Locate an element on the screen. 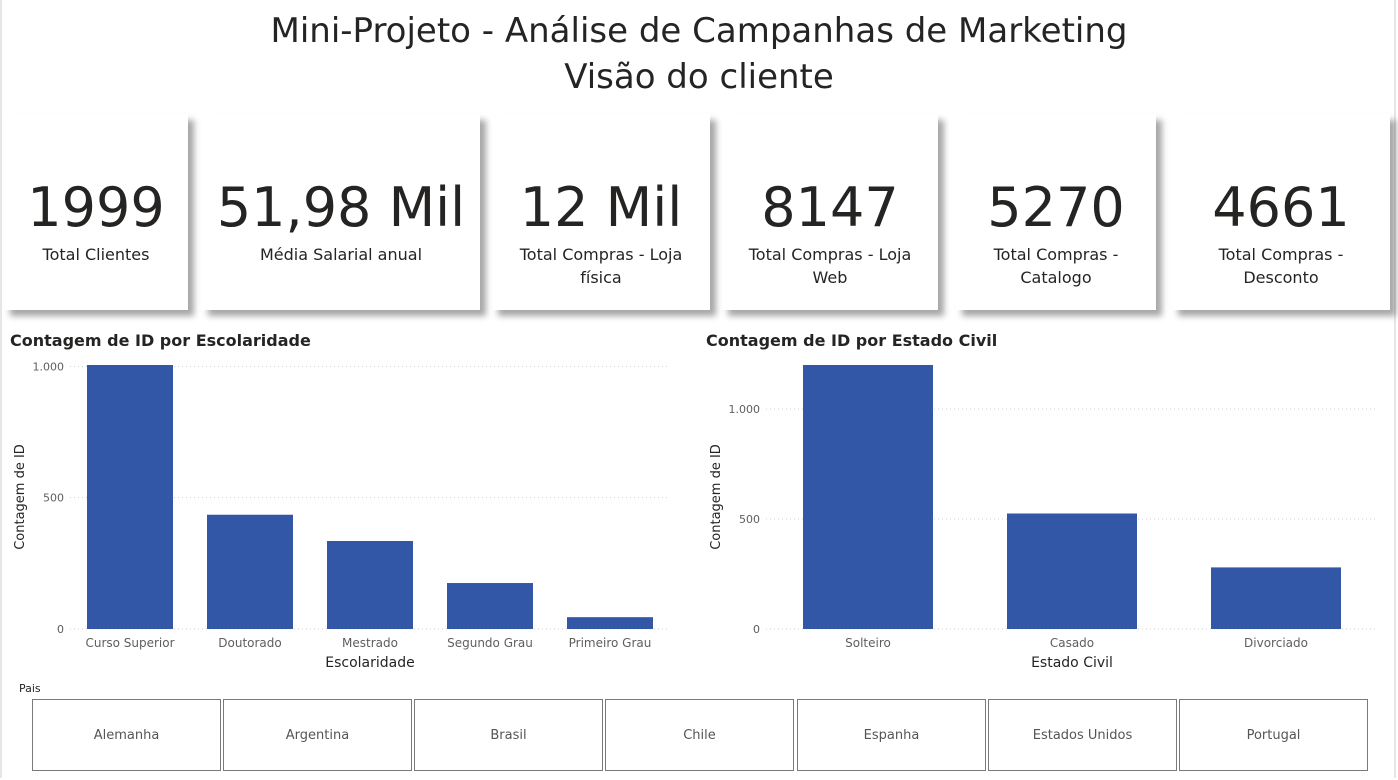 This screenshot has width=1398, height=780. x-axis-title: Estado Civil is located at coordinates (1072, 663).